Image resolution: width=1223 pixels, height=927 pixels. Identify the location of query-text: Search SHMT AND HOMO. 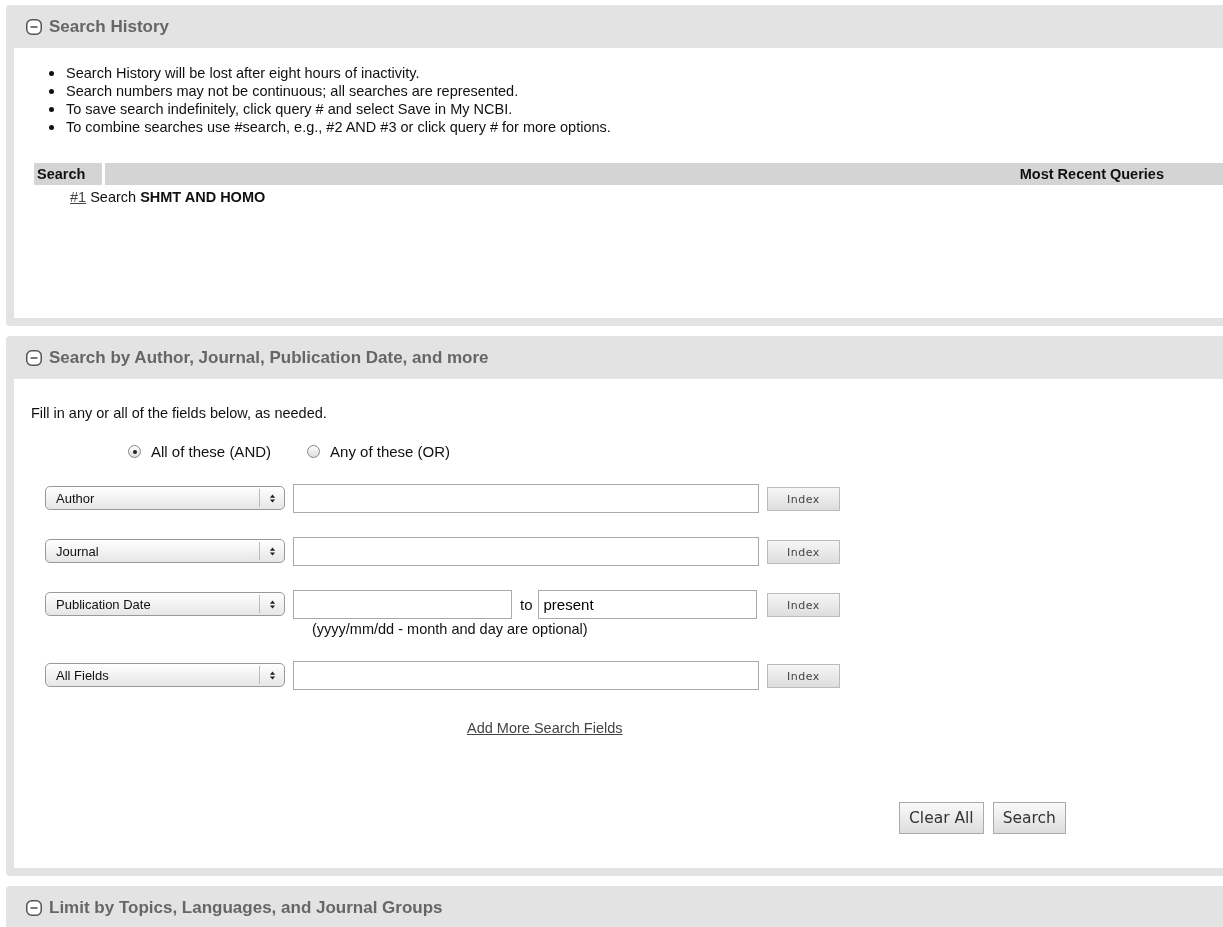
(178, 197).